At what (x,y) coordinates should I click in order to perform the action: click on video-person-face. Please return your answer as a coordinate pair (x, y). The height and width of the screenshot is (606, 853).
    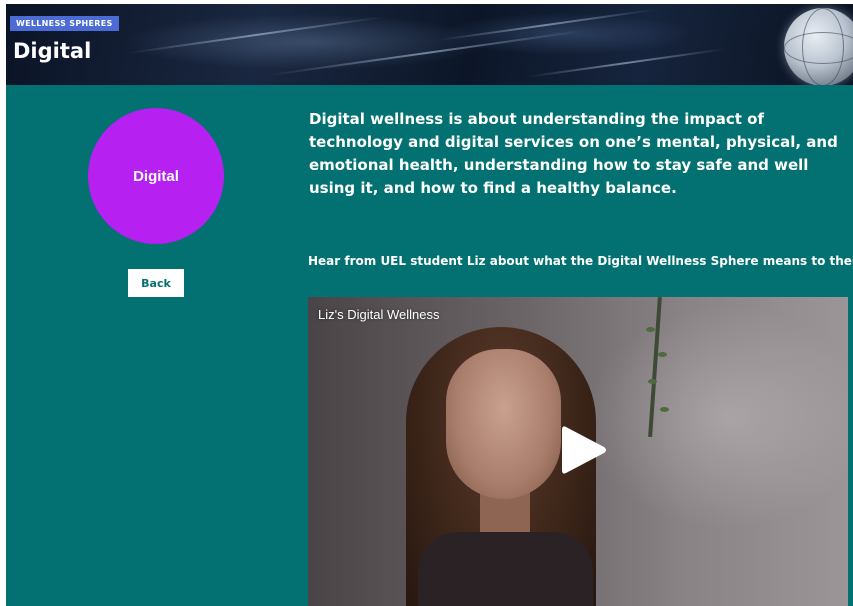
    Looking at the image, I should click on (503, 424).